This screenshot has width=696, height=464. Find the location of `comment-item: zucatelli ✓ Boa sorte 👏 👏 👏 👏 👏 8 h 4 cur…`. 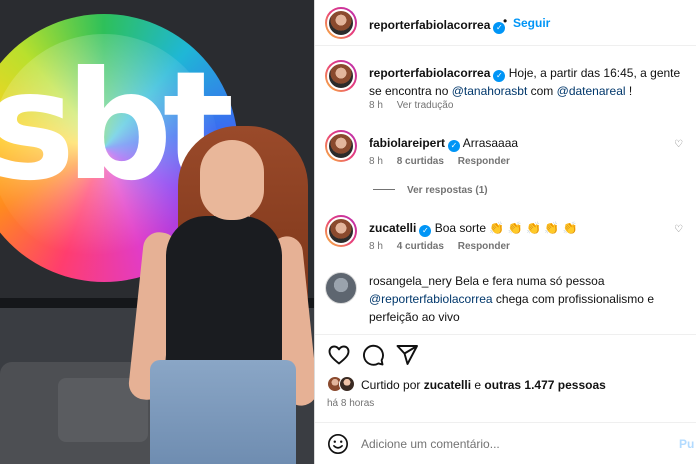

comment-item: zucatelli ✓ Boa sorte 👏 👏 👏 👏 👏 8 h 4 cur… is located at coordinates (505, 237).